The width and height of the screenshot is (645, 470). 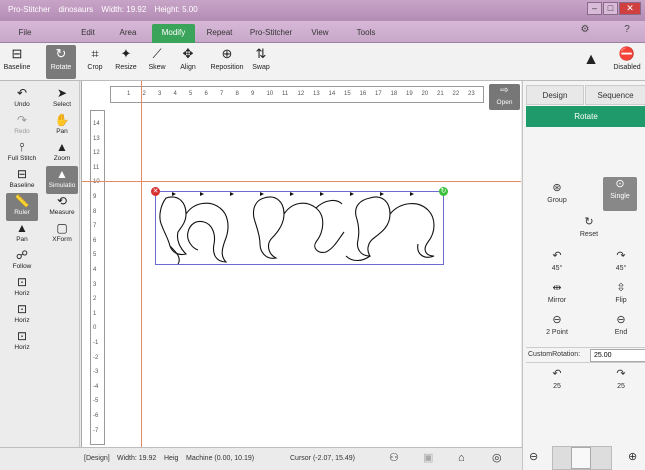 I want to click on vruler-tick: -5, so click(x=96, y=401).